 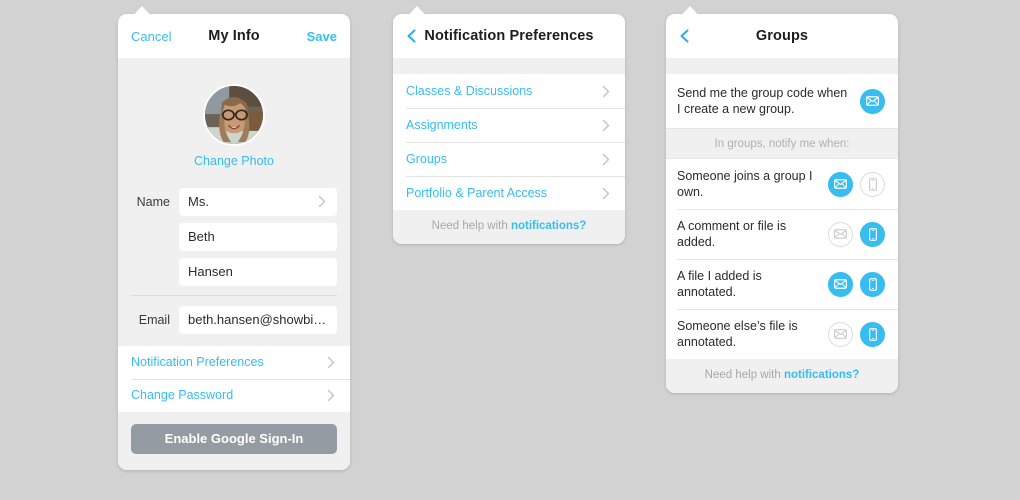 I want to click on name-title-input: Ms., so click(x=258, y=201).